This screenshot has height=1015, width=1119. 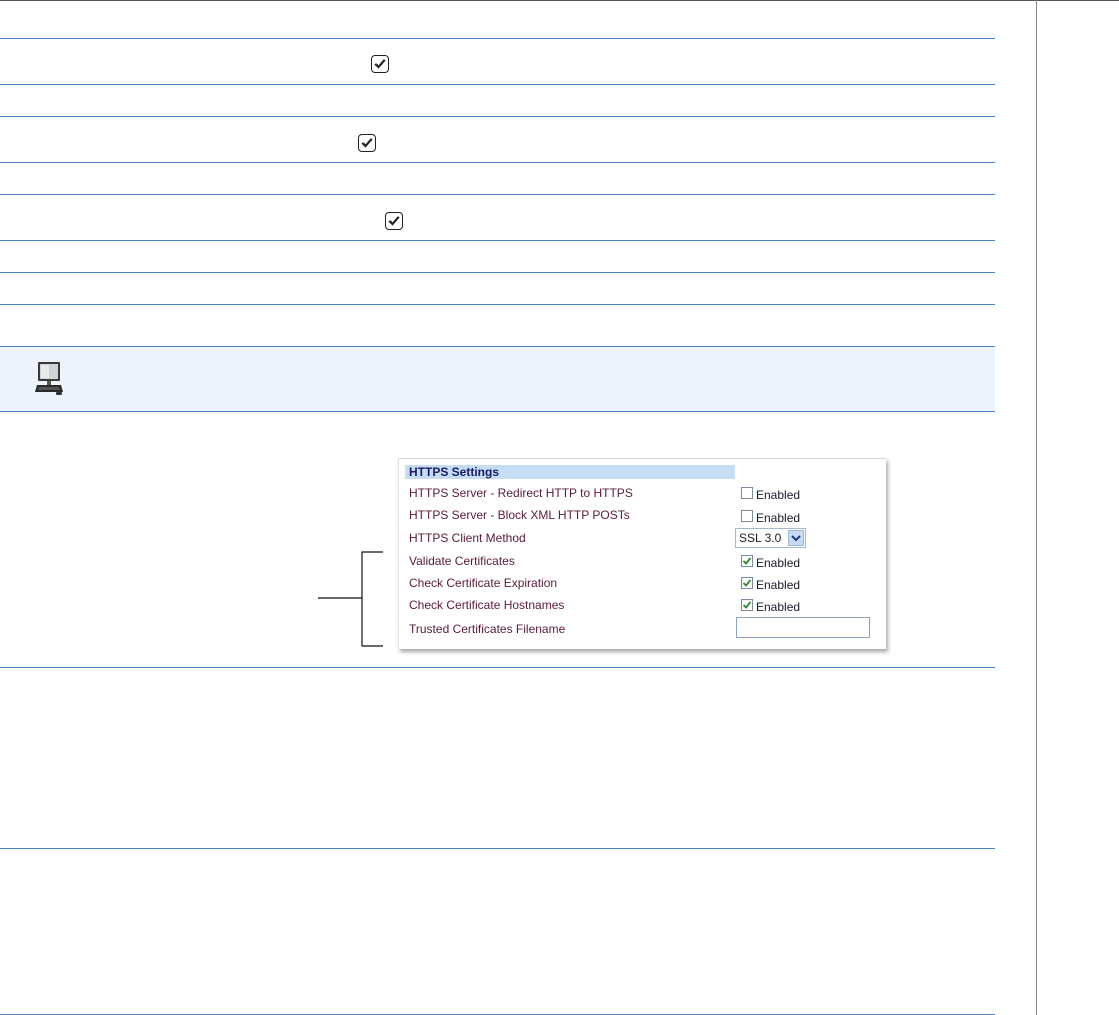 I want to click on panel-header: HTTPS Settings, so click(x=570, y=472).